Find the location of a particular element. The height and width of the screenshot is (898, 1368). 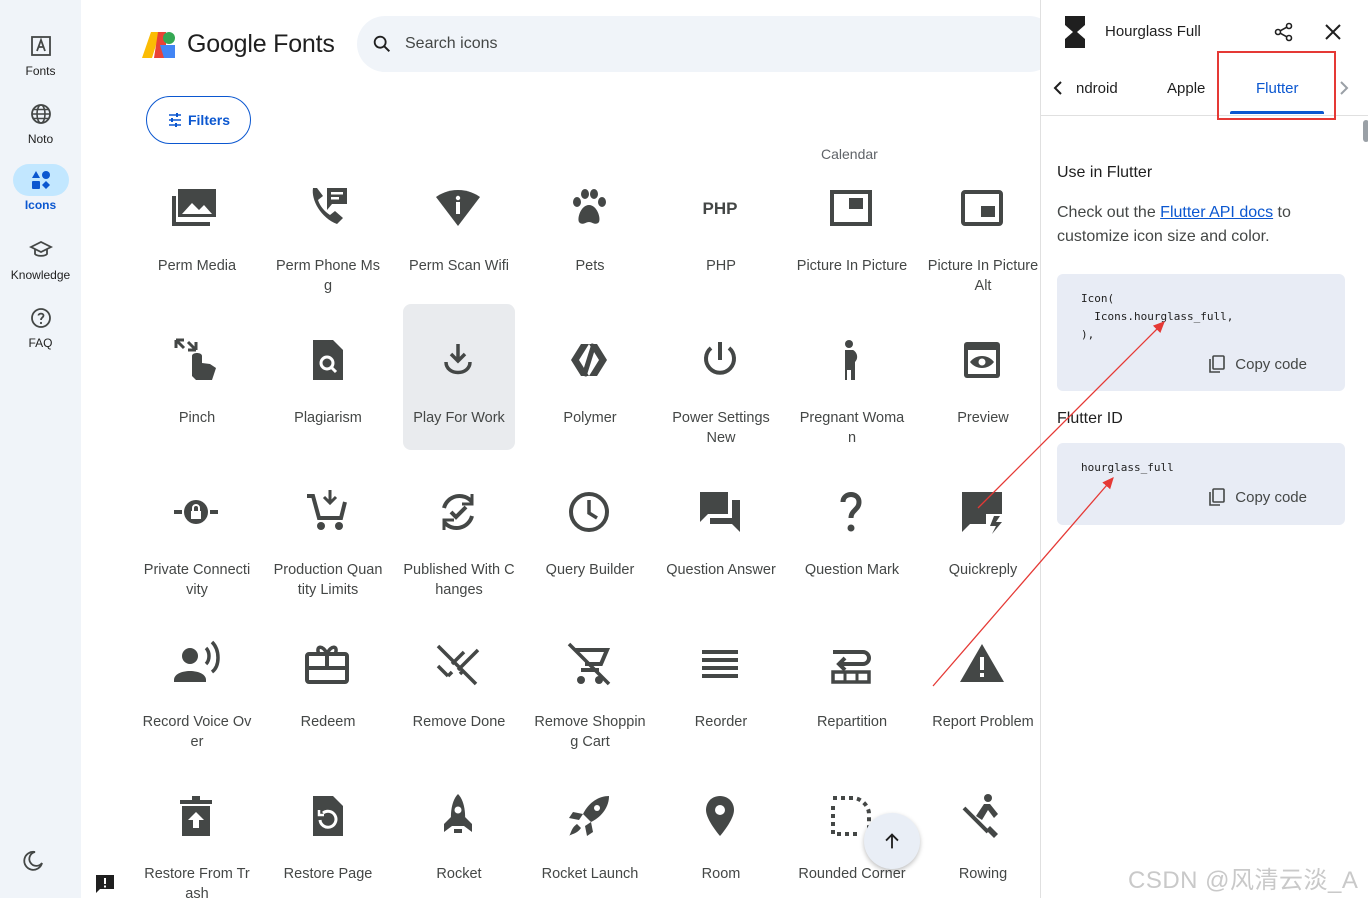

nav-item-knowledge: Knowledge is located at coordinates (40, 258).